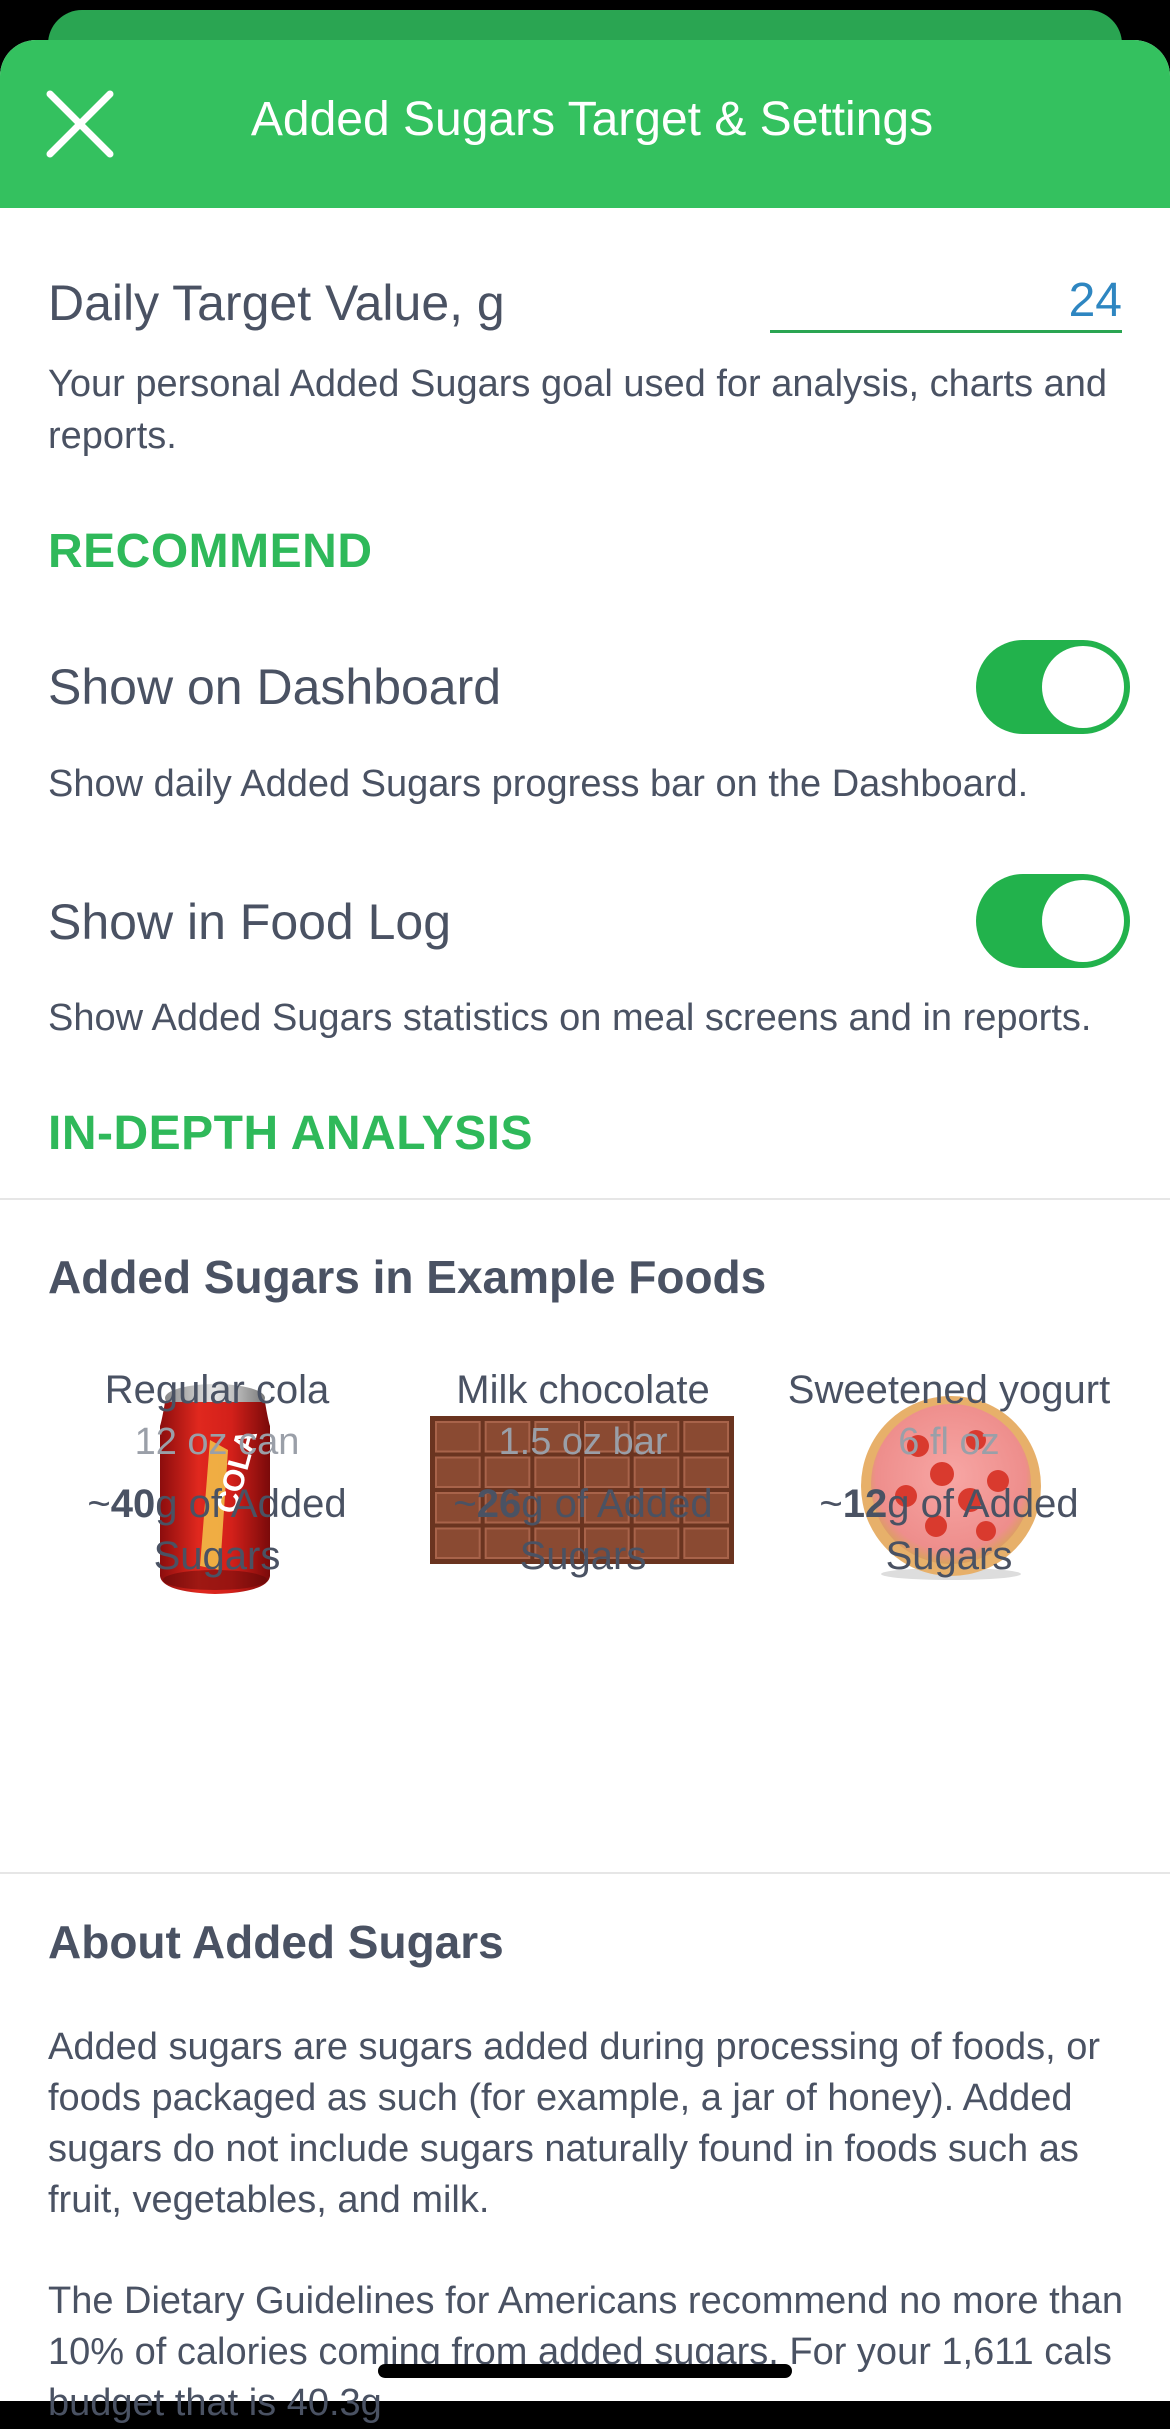  I want to click on food-sugar-amount: ~40g of Added Sugars, so click(217, 1530).